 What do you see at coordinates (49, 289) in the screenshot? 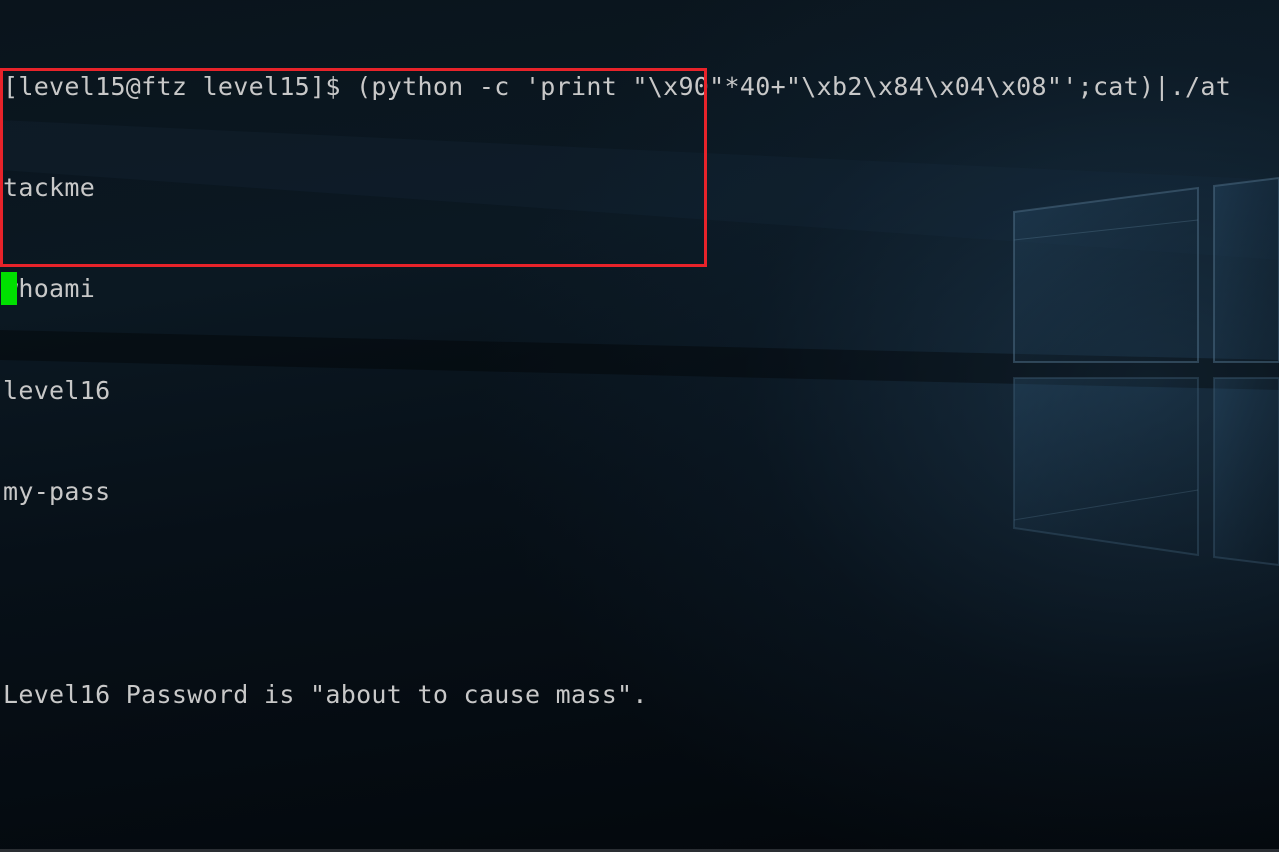
I see `terminal-output-line: whoami` at bounding box center [49, 289].